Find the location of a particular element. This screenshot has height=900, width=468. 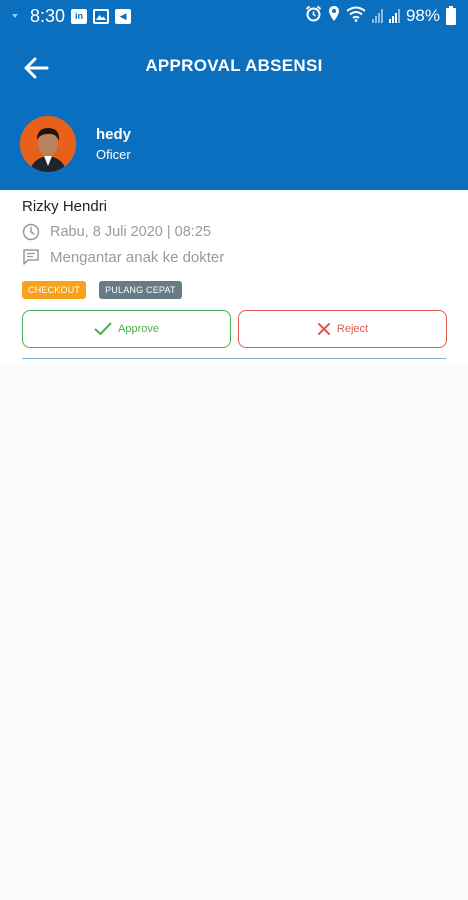

status-badges: CHECKOUT PULANG CEPAT is located at coordinates (102, 290).